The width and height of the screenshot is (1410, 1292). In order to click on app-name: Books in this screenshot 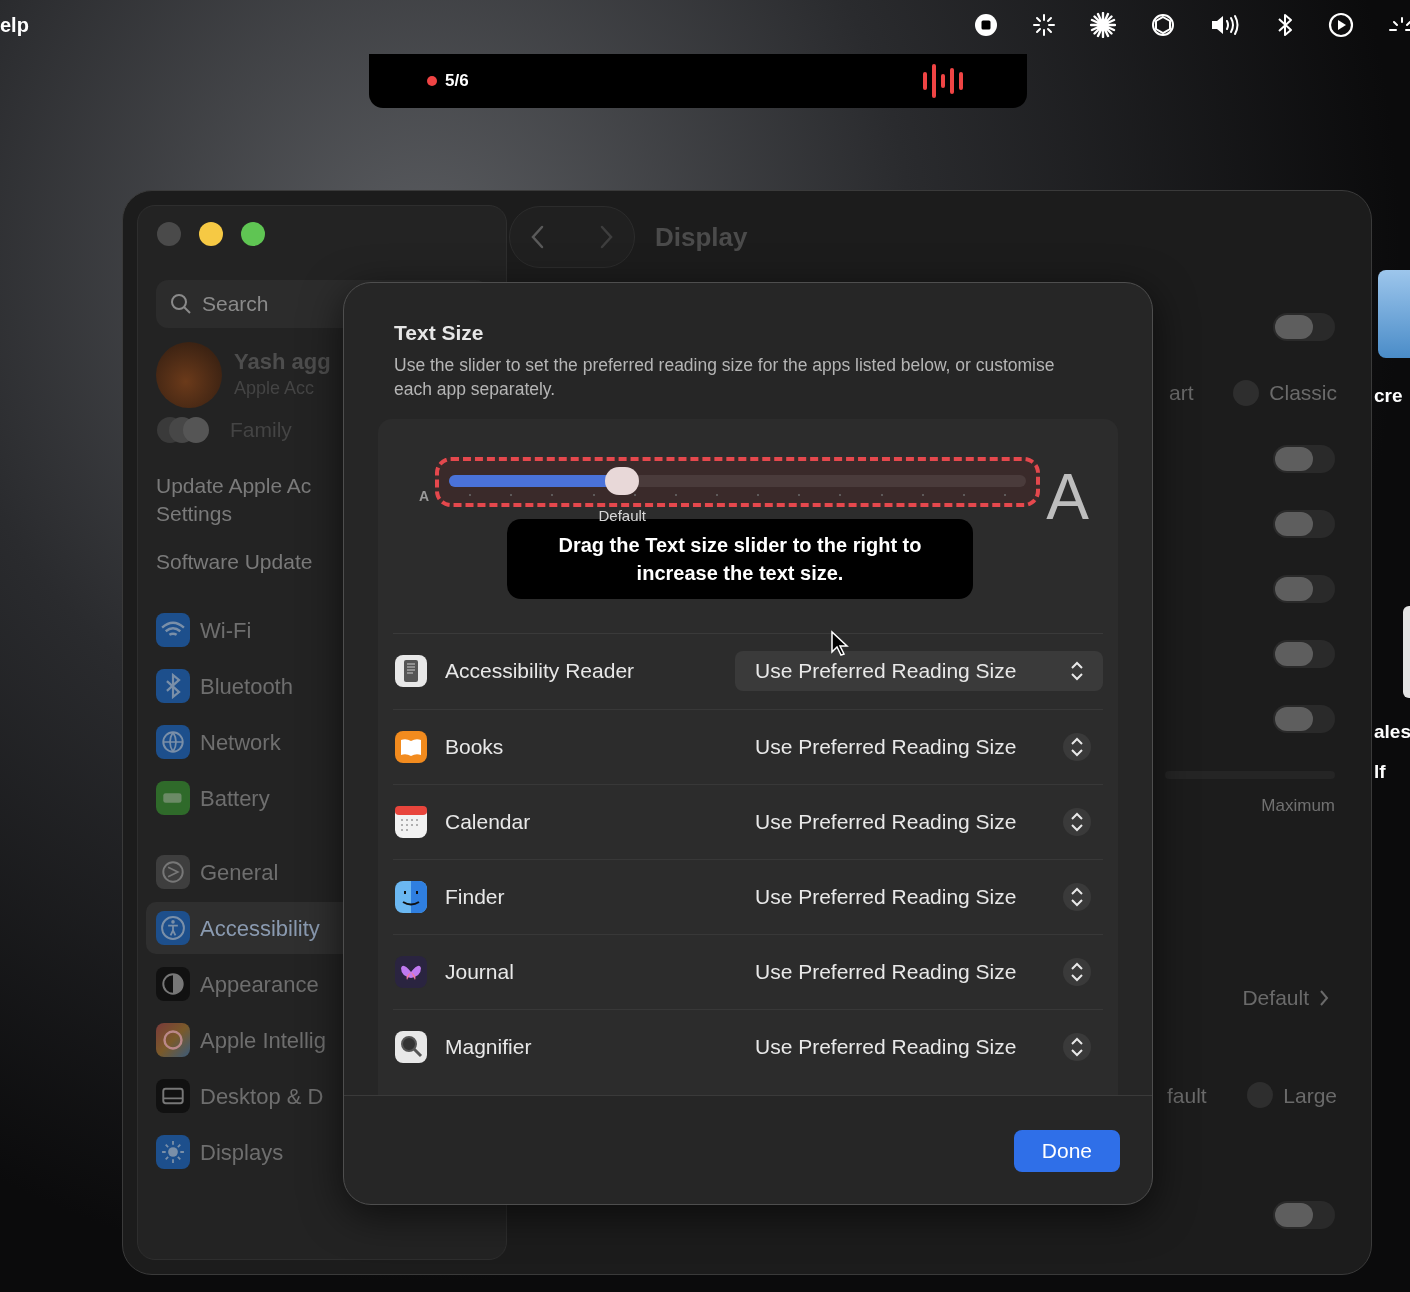, I will do `click(474, 746)`.